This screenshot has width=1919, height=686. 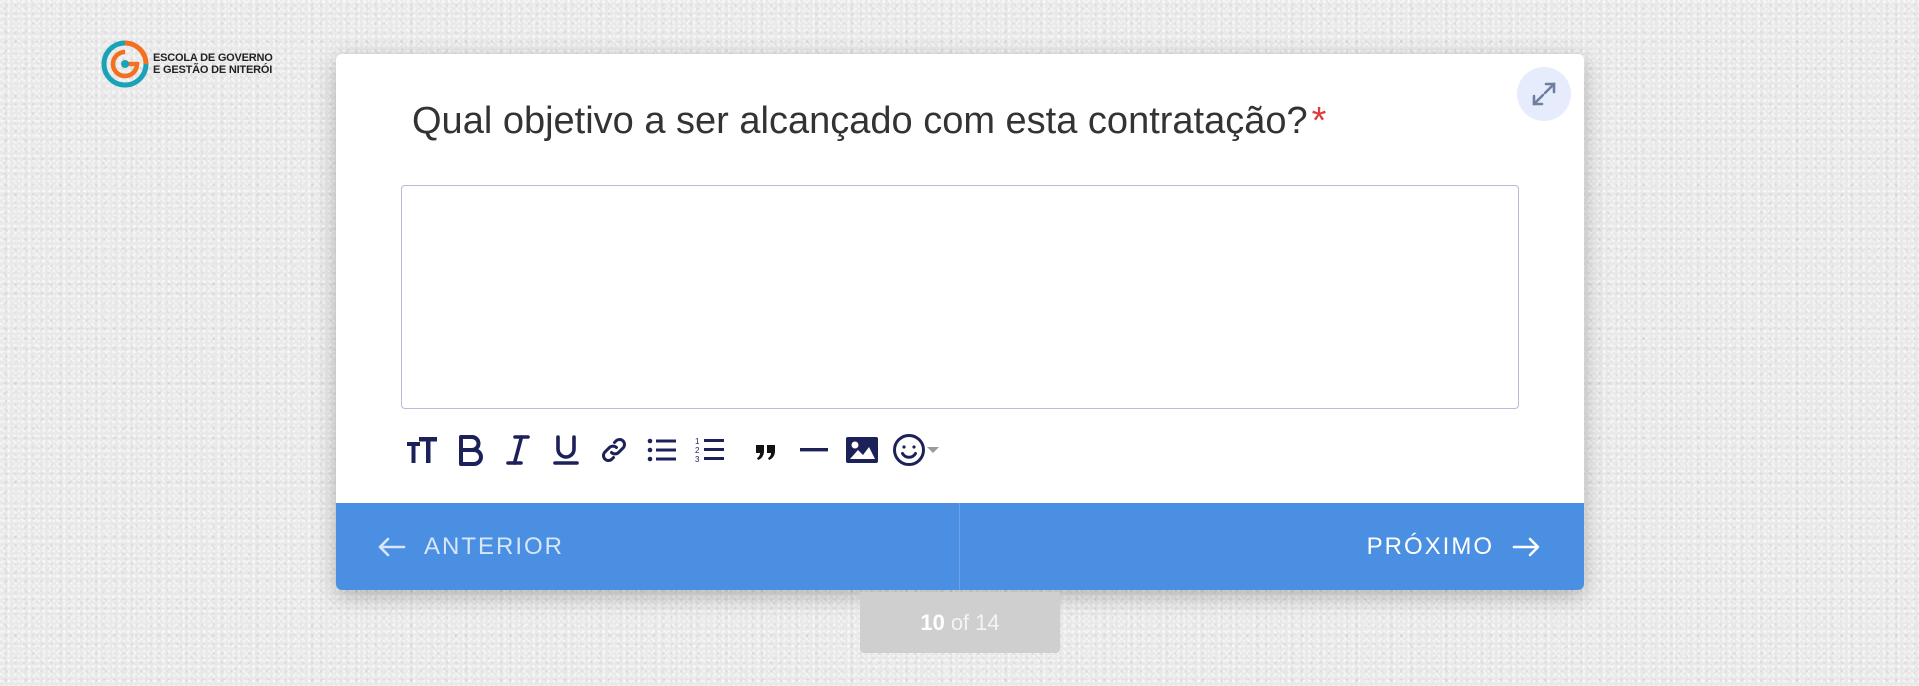 I want to click on text-size-icon, so click(x=422, y=450).